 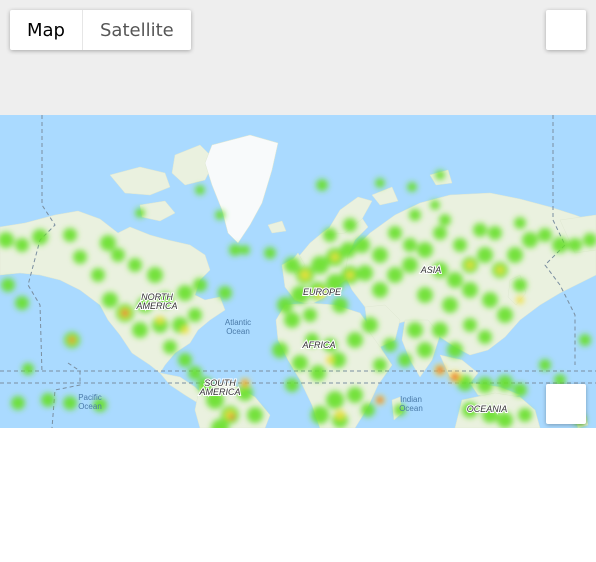 What do you see at coordinates (487, 409) in the screenshot?
I see `label-oceania: OCEANIA` at bounding box center [487, 409].